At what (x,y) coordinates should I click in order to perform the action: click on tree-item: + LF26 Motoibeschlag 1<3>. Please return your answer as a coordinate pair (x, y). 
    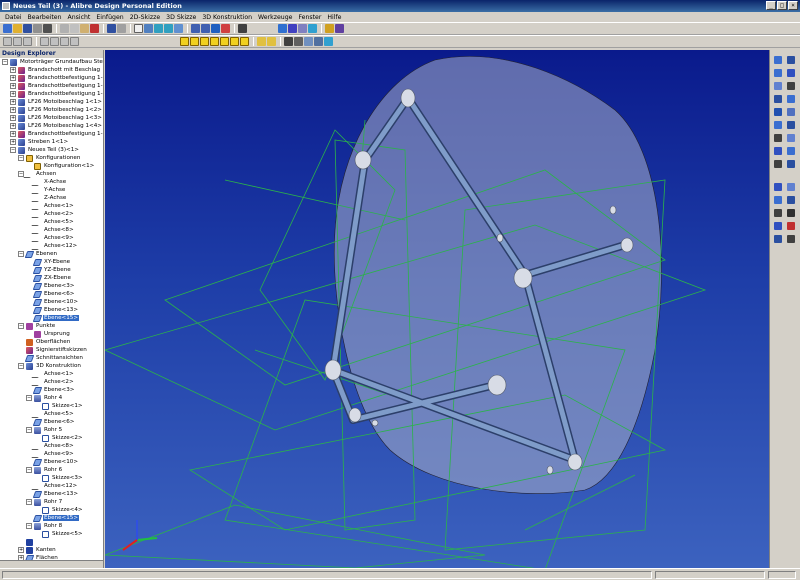
    Looking at the image, I should click on (56, 118).